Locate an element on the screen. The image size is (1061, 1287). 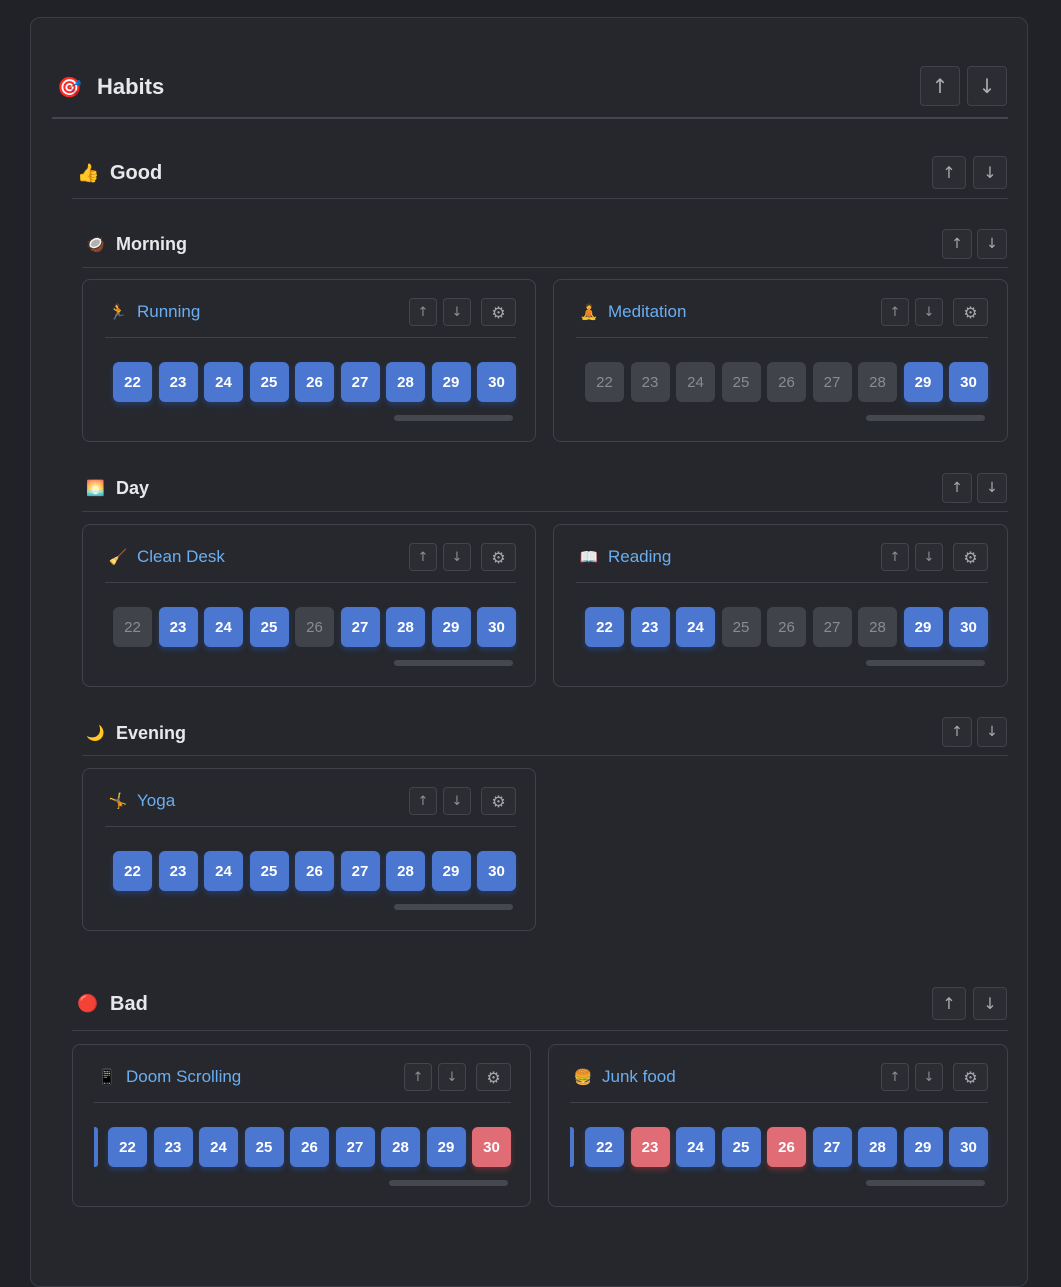
habit-title: 🤸 Yoga is located at coordinates (142, 801).